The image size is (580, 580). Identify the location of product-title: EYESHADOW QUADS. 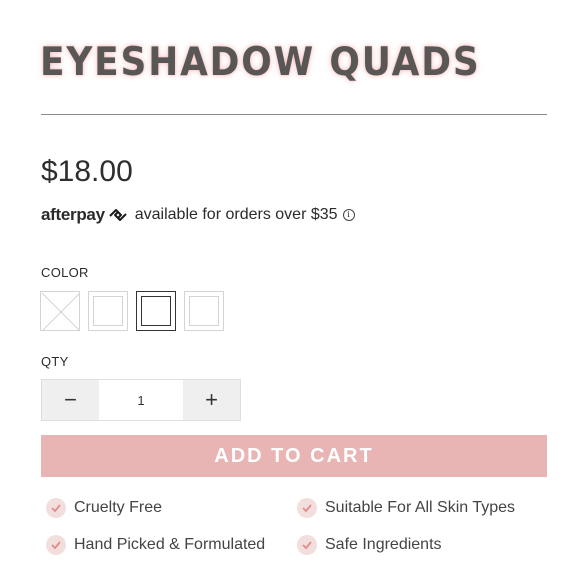
(260, 62).